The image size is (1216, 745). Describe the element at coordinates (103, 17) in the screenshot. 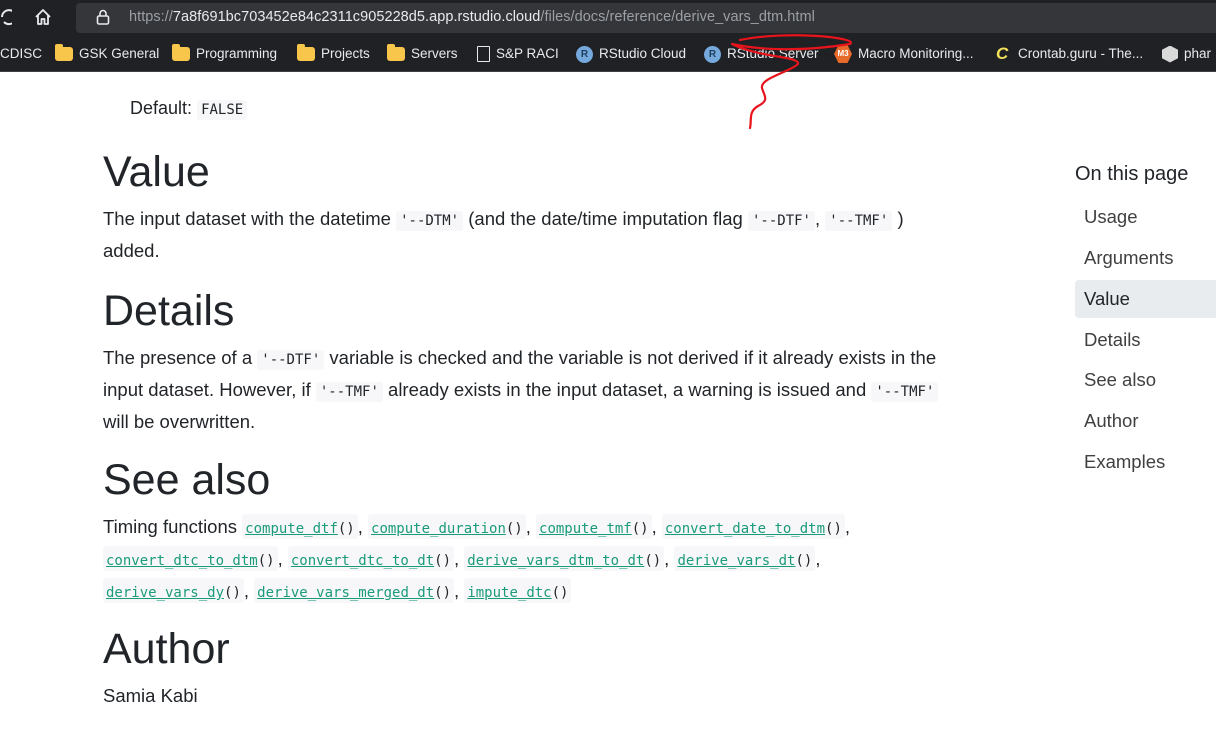

I see `lock-icon` at that location.